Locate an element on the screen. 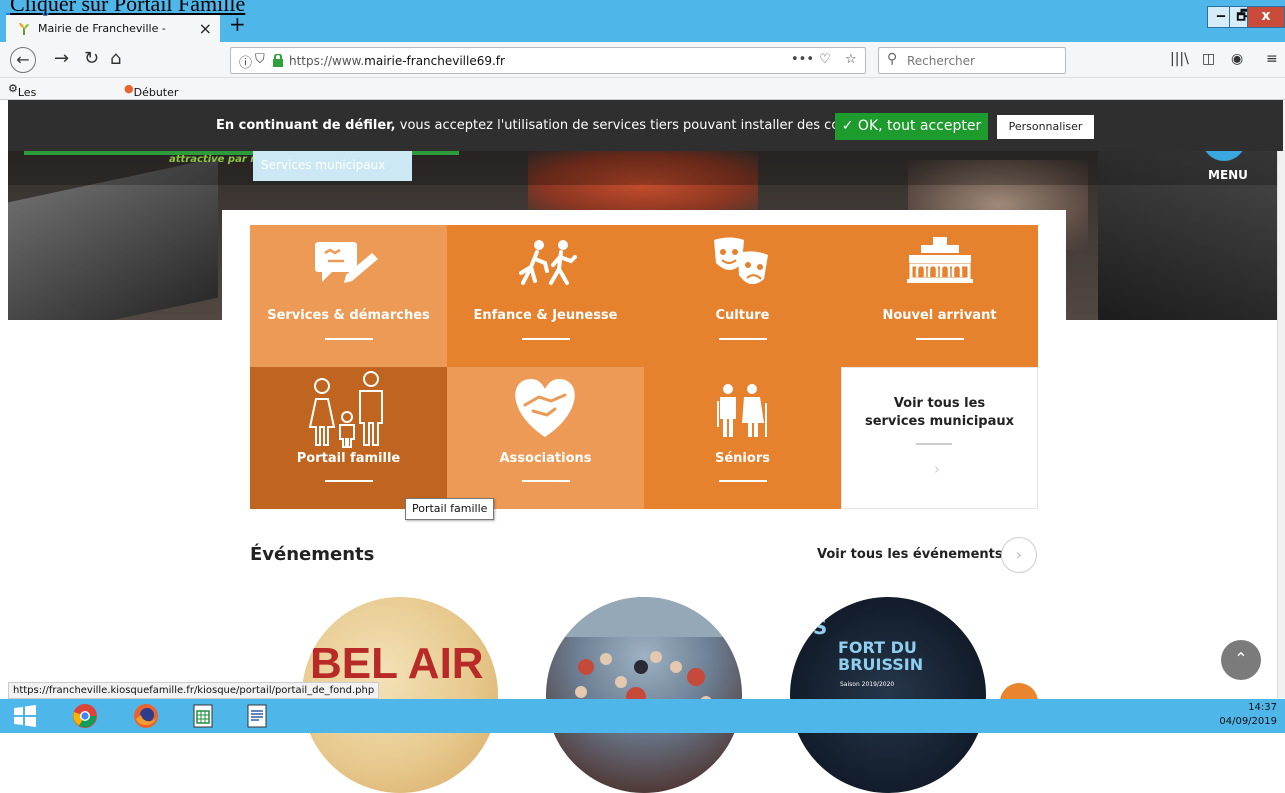 The image size is (1285, 793). sidebar-icon: ◫ is located at coordinates (1208, 59).